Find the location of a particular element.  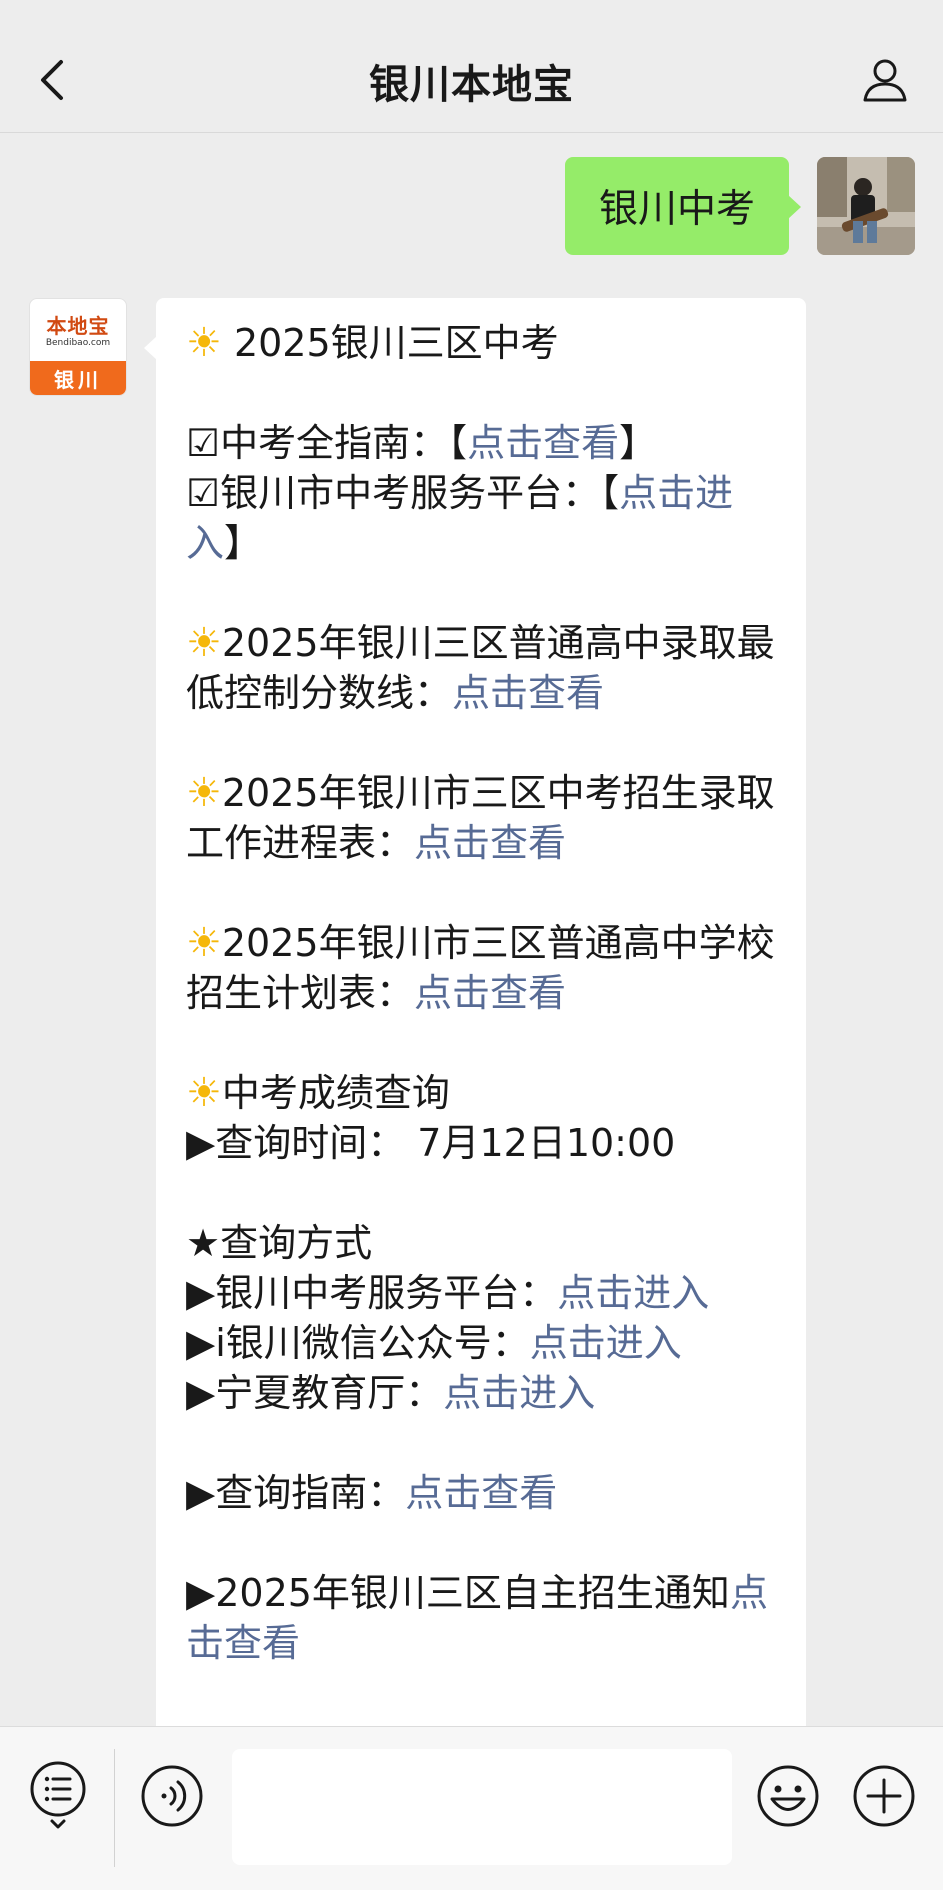

emoji-button is located at coordinates (788, 1796).